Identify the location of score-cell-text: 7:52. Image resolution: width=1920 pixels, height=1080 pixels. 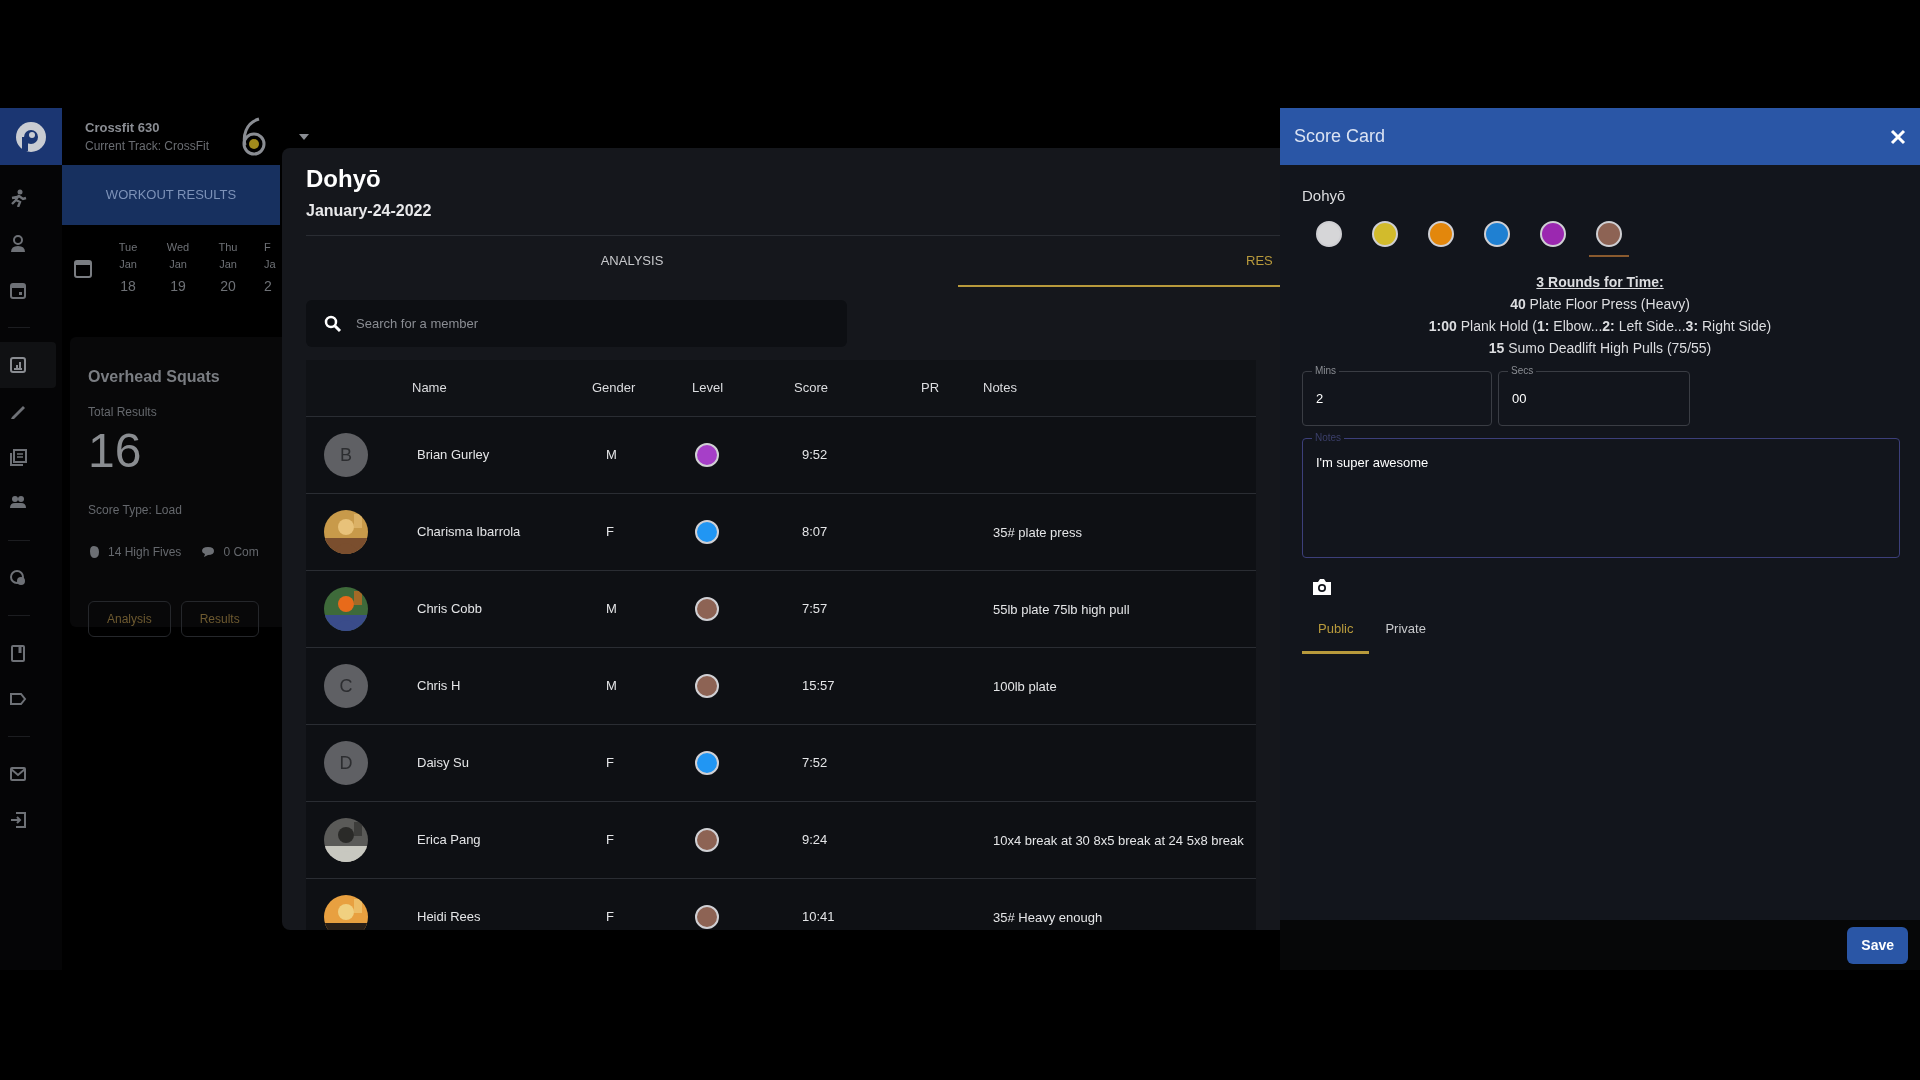
(815, 763).